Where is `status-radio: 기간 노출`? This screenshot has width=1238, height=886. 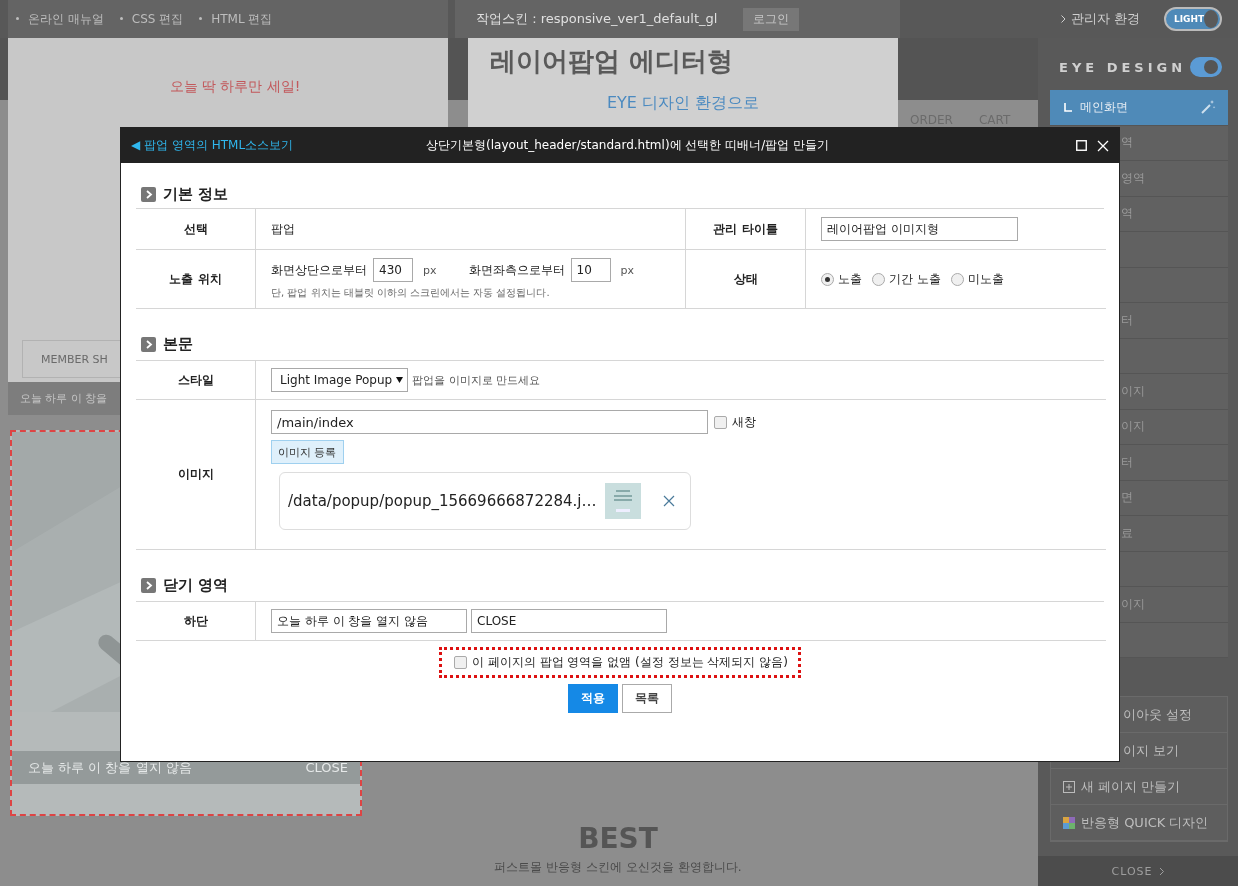 status-radio: 기간 노출 is located at coordinates (906, 279).